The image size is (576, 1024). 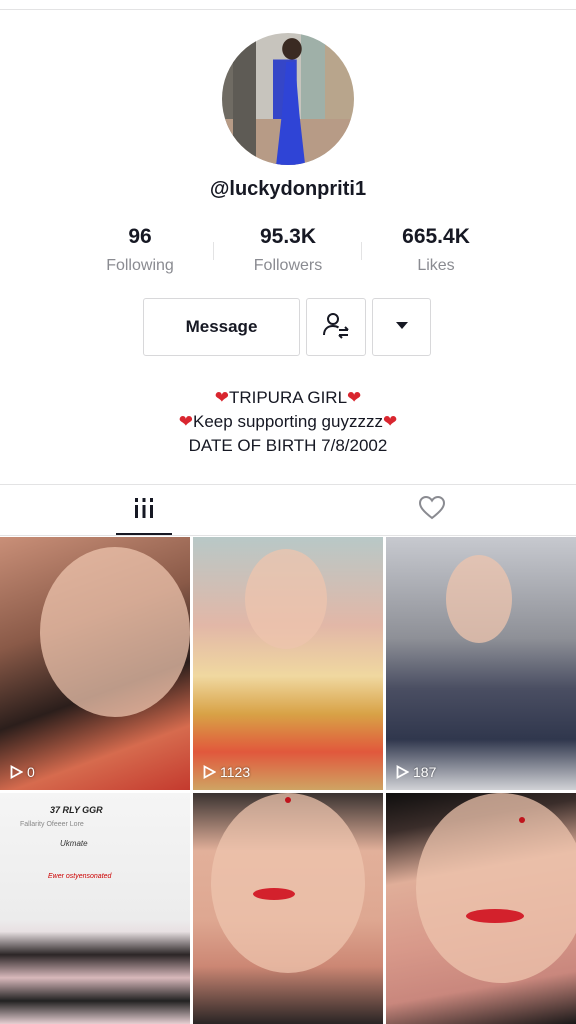 I want to click on message-label: Message, so click(x=221, y=326).